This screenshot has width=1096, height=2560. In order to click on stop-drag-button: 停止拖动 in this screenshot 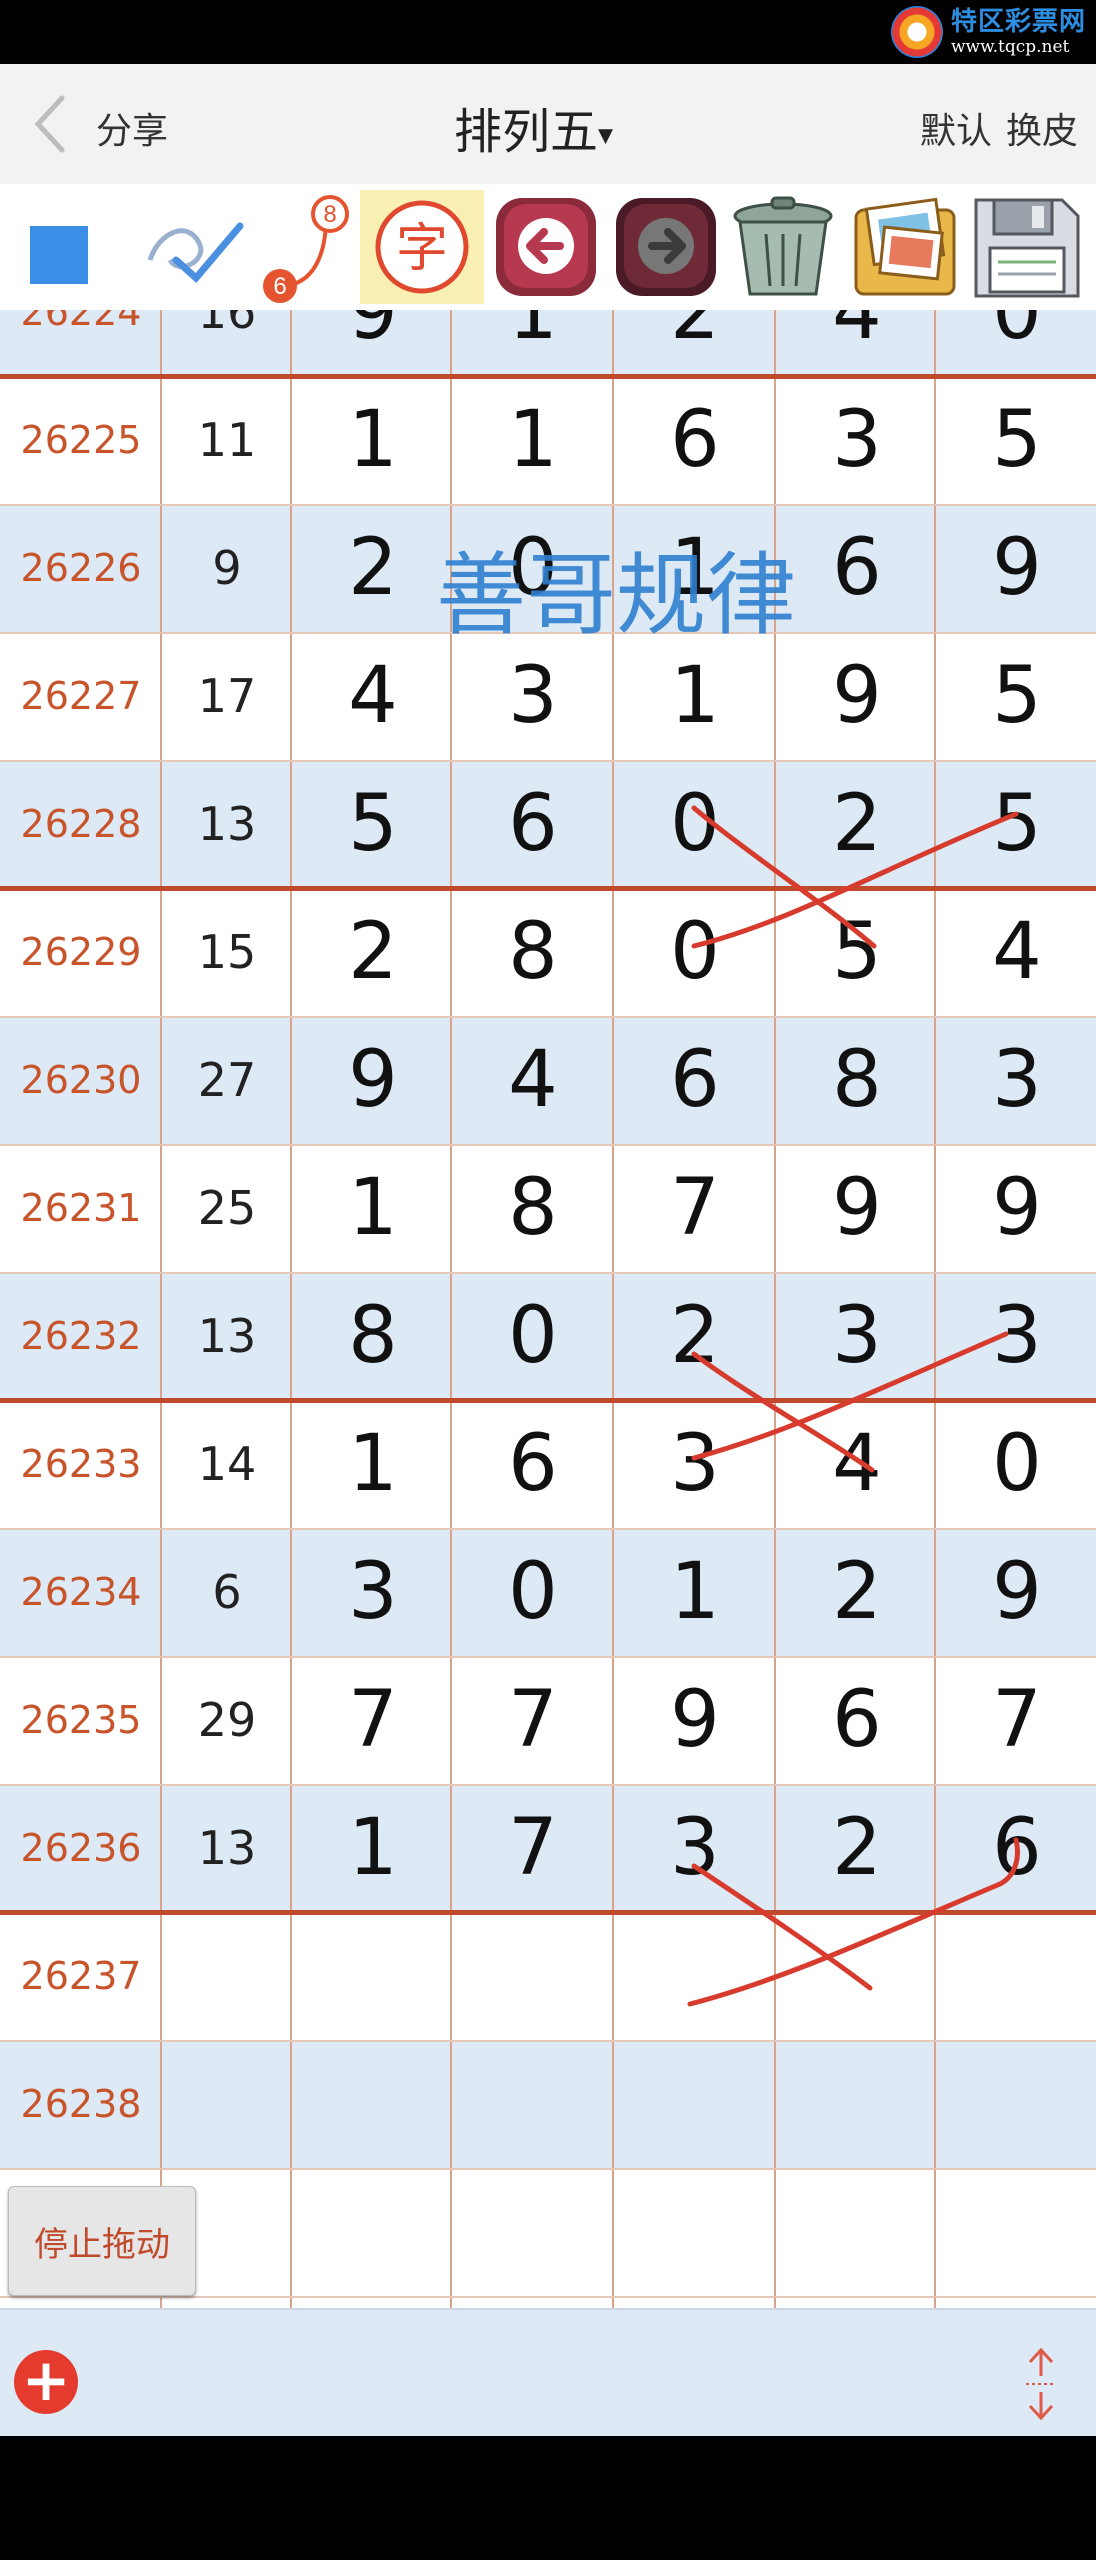, I will do `click(102, 2241)`.